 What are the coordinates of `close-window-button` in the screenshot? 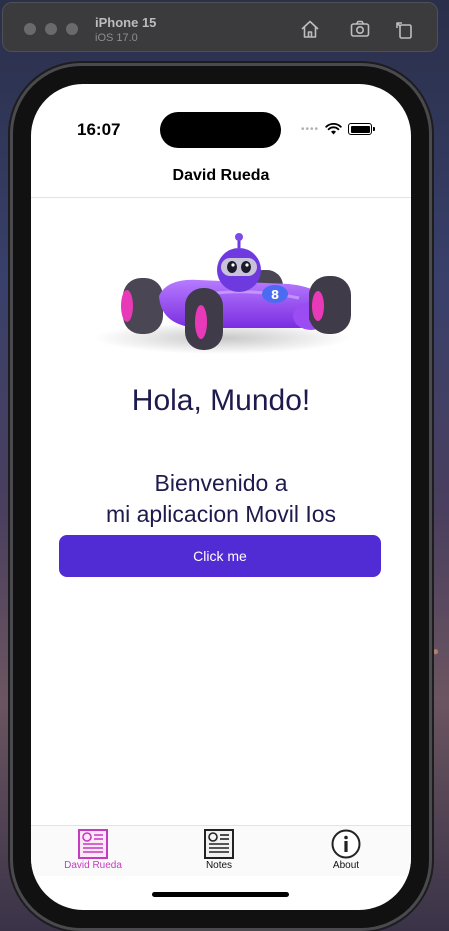 It's located at (30, 29).